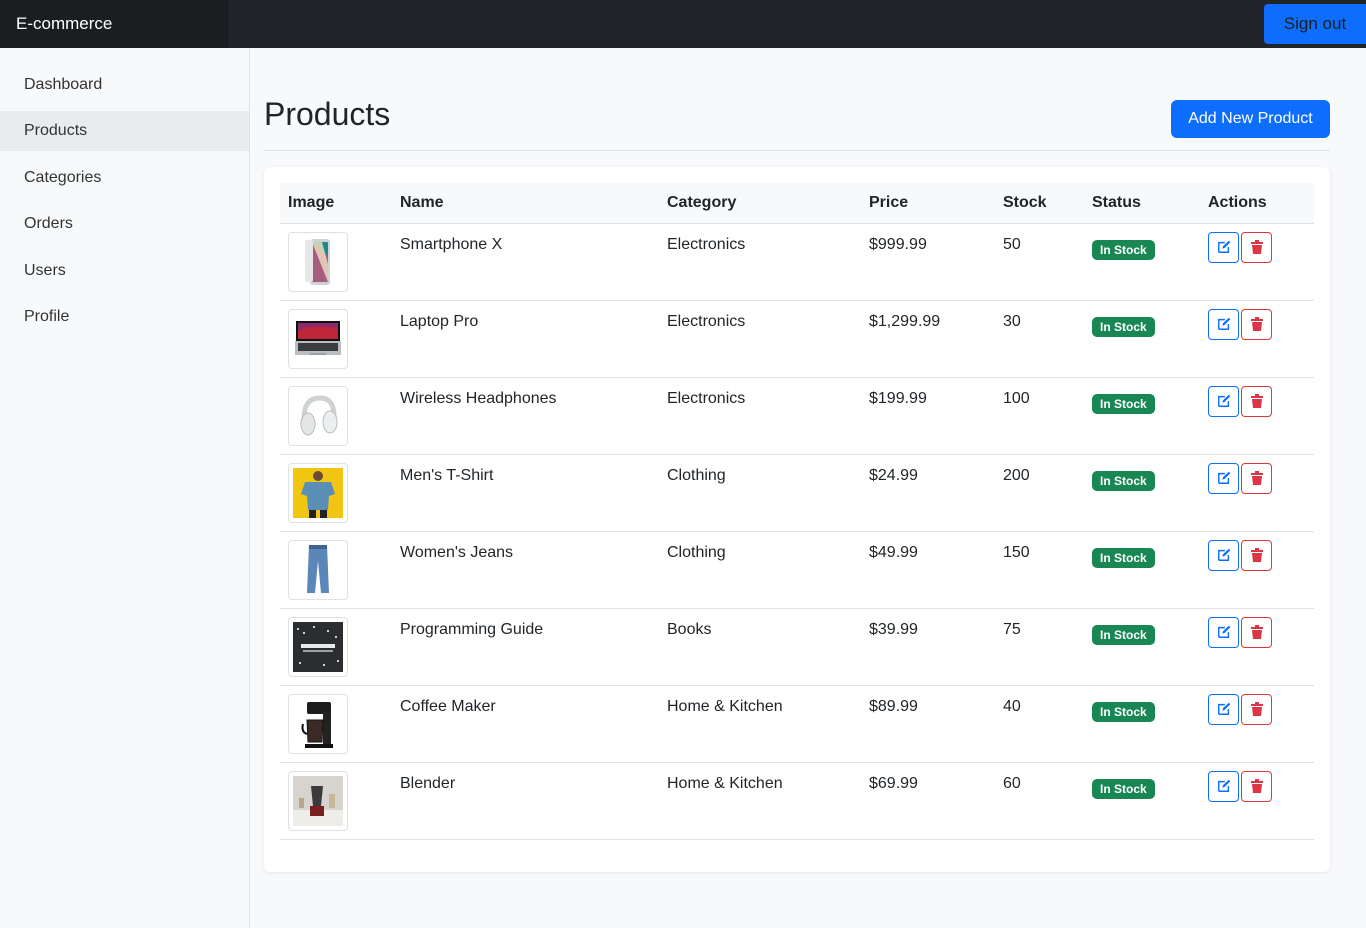  Describe the element at coordinates (124, 85) in the screenshot. I see `sidebar-item-dashboard: Dashboard` at that location.